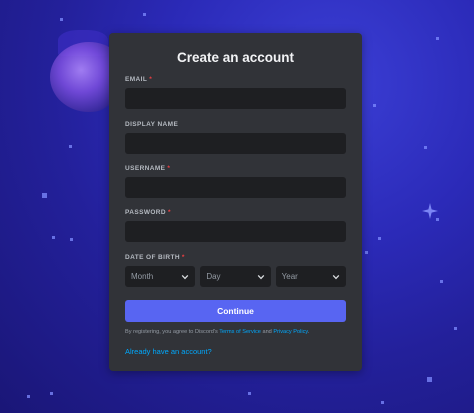  Describe the element at coordinates (430, 211) in the screenshot. I see `sparkle-icon` at that location.